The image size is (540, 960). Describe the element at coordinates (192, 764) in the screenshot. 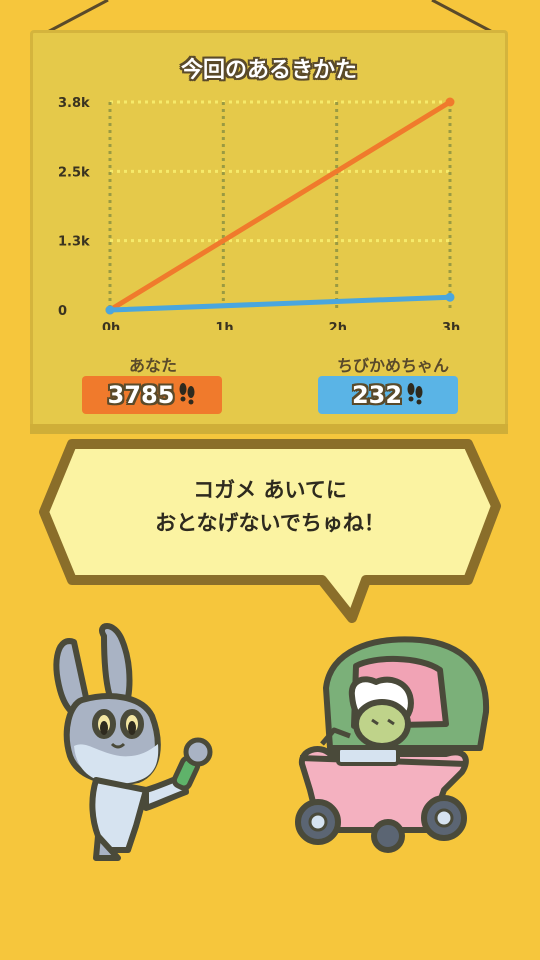

I see `microphone-icon` at that location.